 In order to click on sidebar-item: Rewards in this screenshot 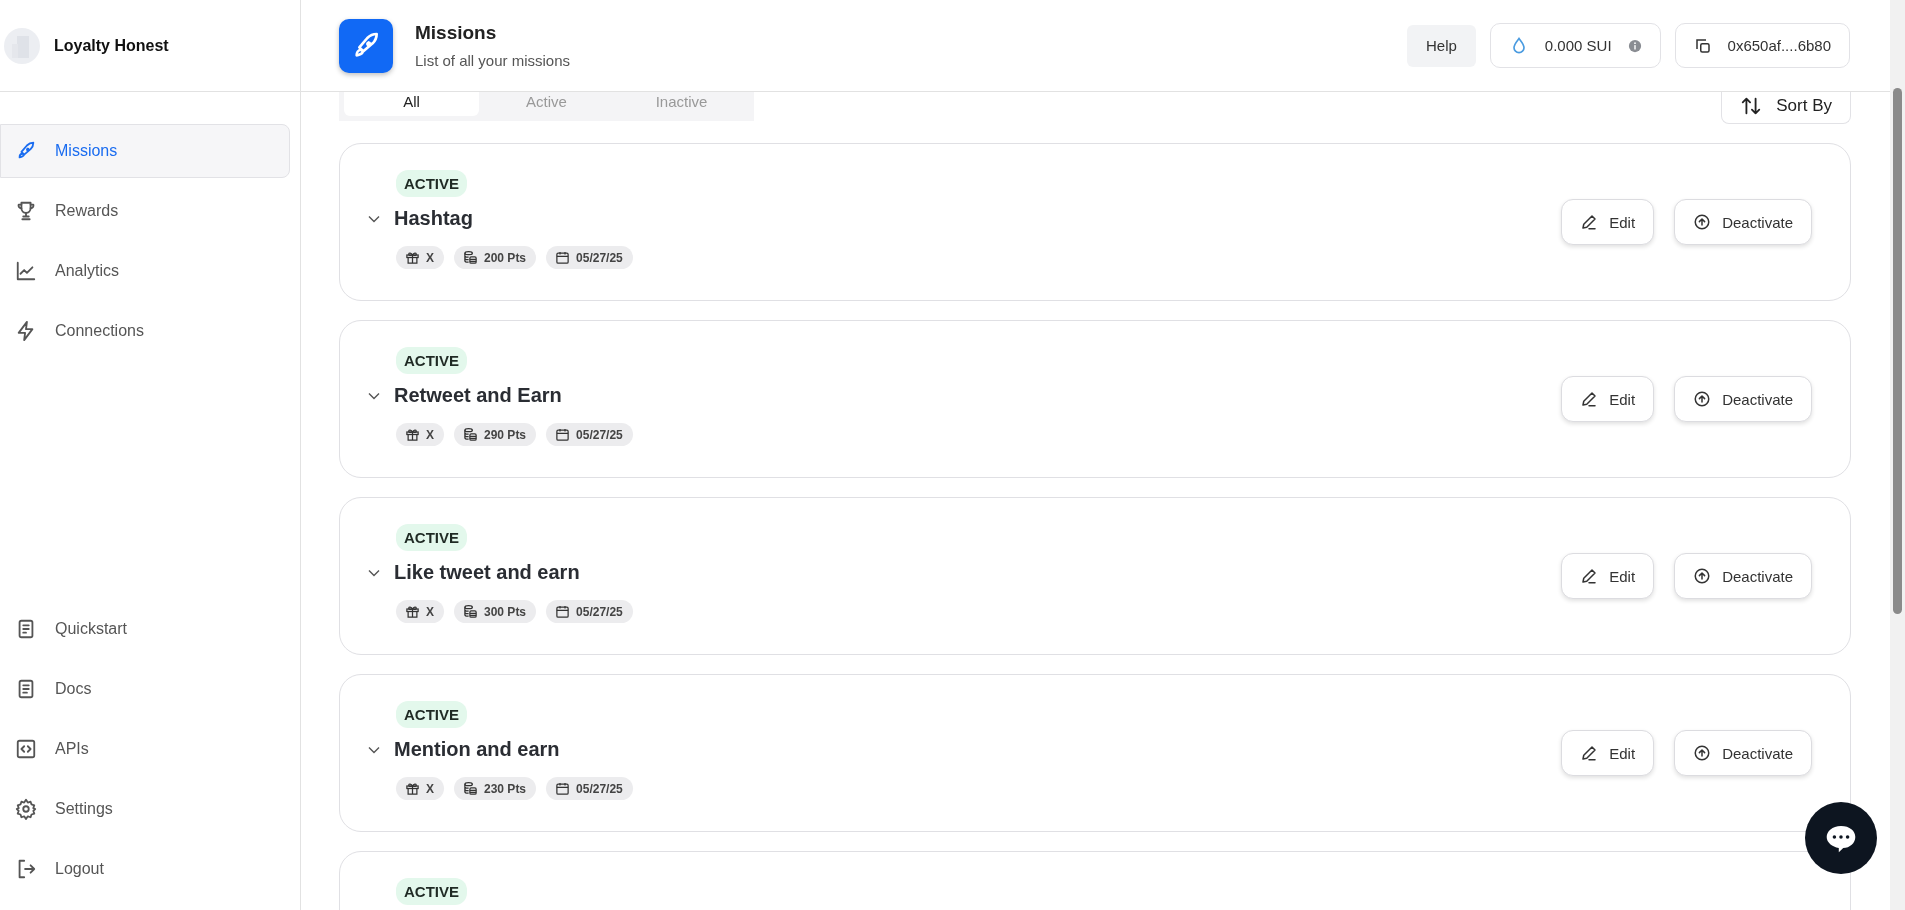, I will do `click(145, 211)`.